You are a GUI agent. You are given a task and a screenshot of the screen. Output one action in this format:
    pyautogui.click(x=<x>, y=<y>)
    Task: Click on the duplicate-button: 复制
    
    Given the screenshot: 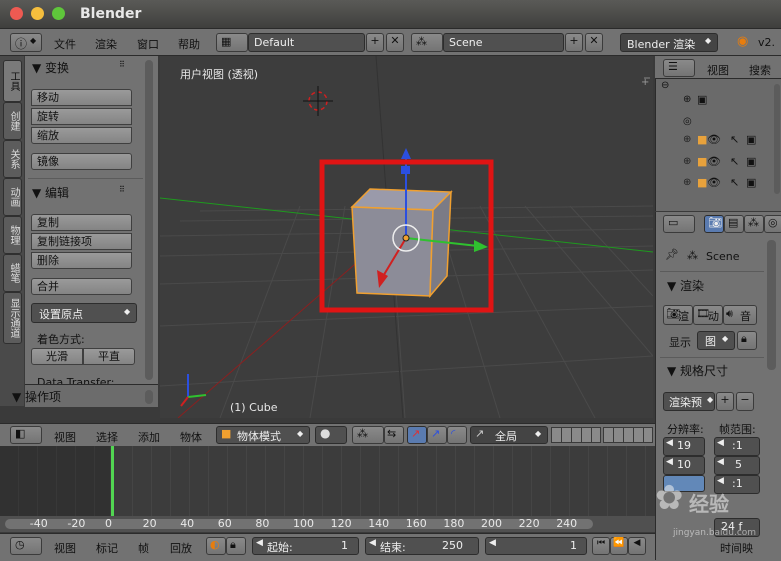 What is the action you would take?
    pyautogui.click(x=81, y=222)
    